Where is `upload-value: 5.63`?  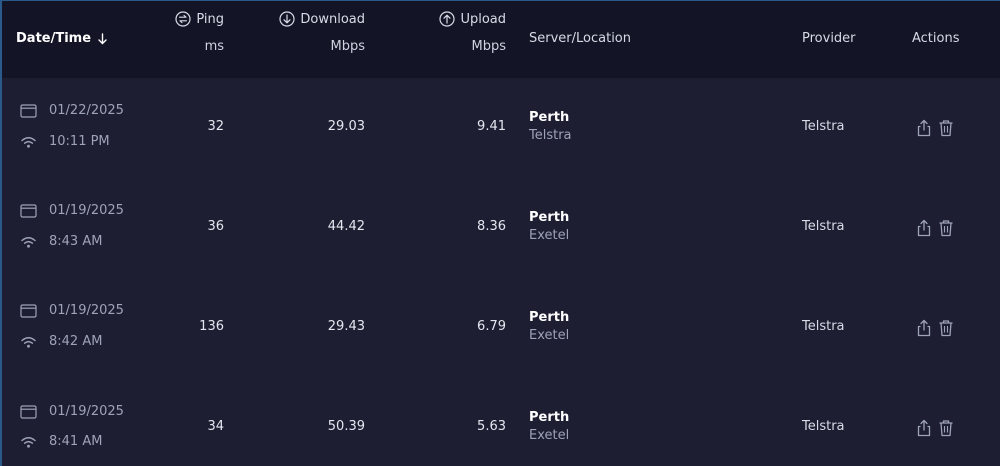 upload-value: 5.63 is located at coordinates (491, 426).